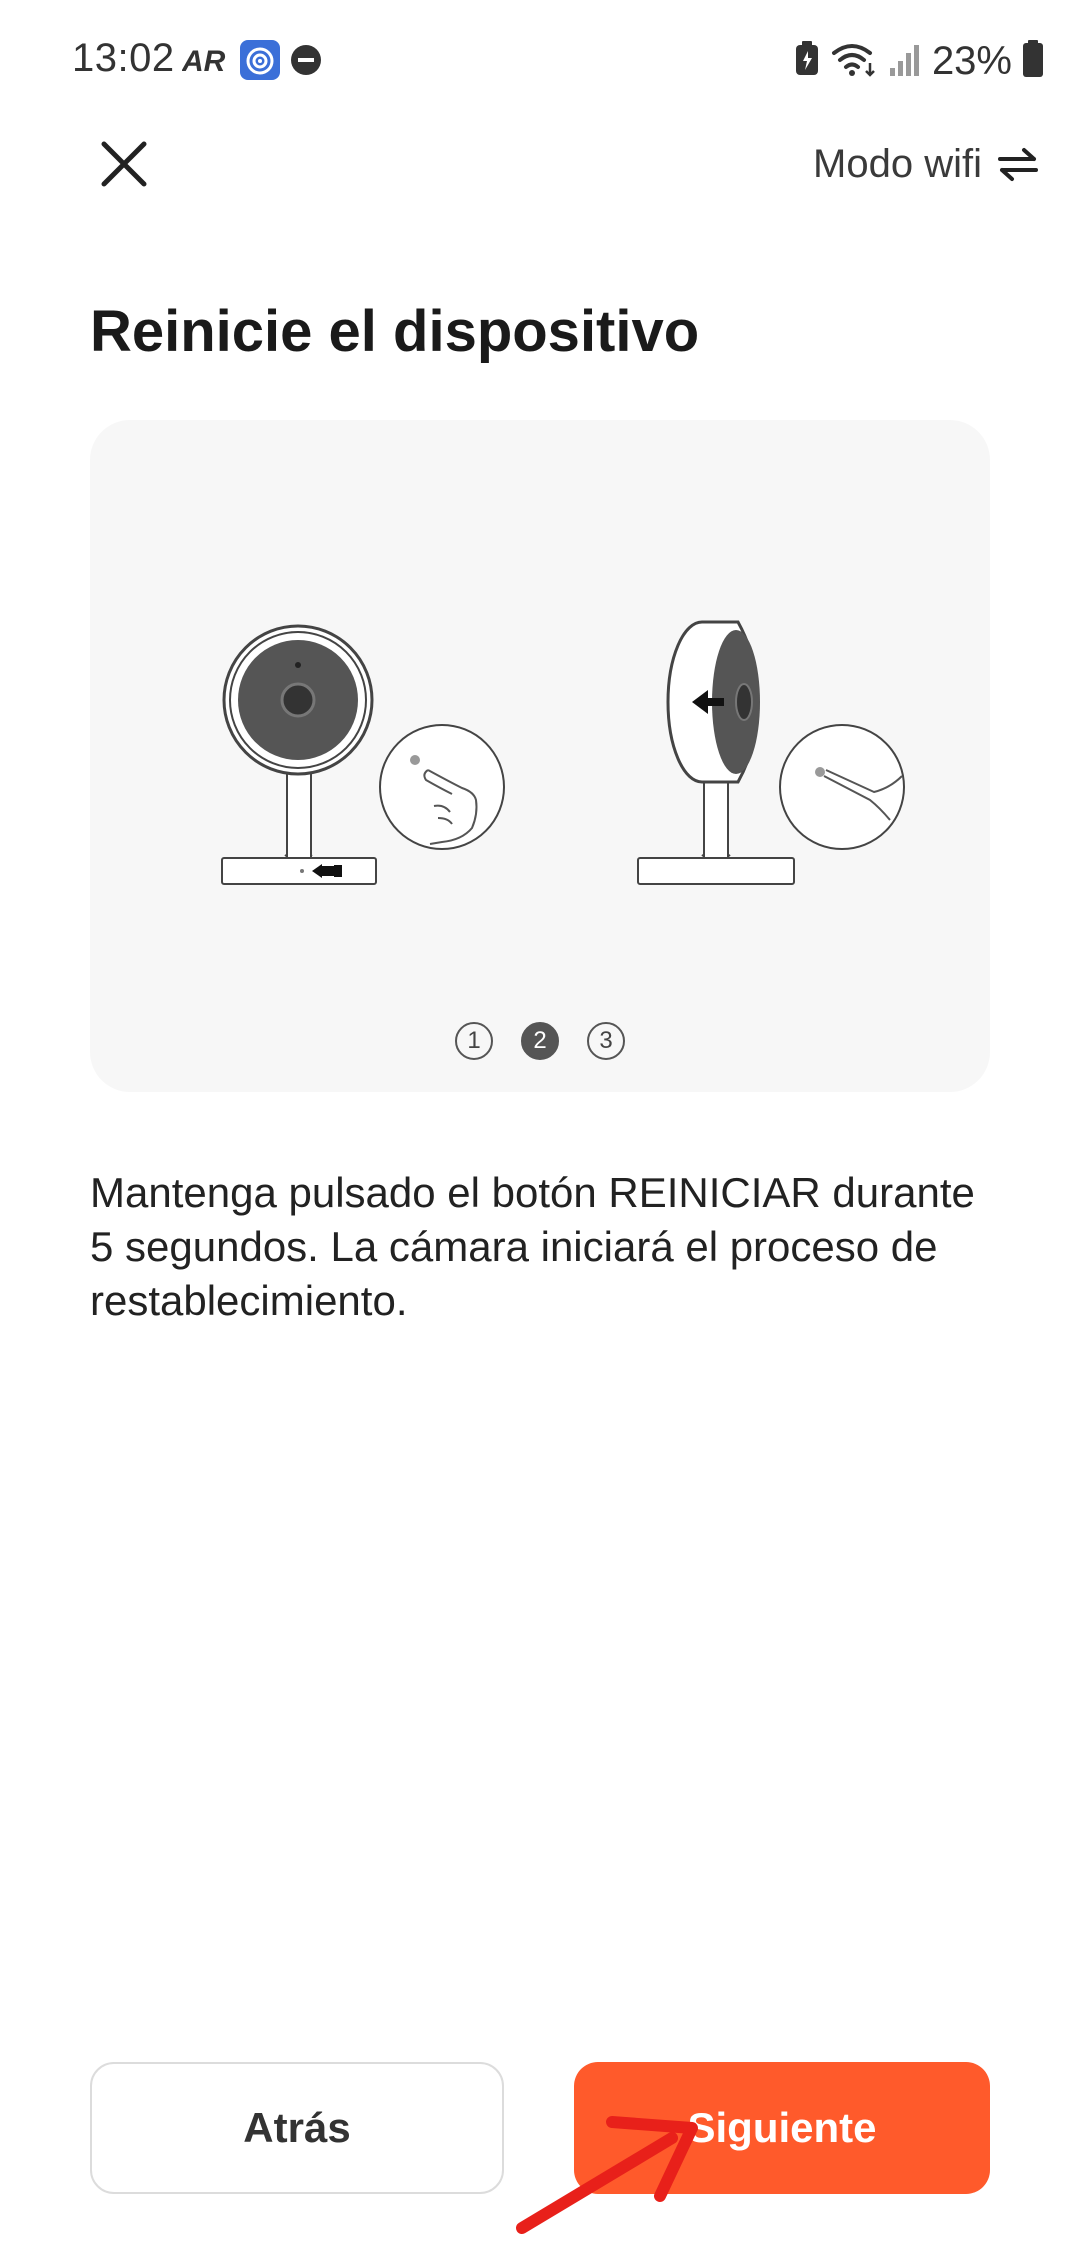 The height and width of the screenshot is (2260, 1080). What do you see at coordinates (540, 60) in the screenshot?
I see `status-bar: 13:02 AR 23%` at bounding box center [540, 60].